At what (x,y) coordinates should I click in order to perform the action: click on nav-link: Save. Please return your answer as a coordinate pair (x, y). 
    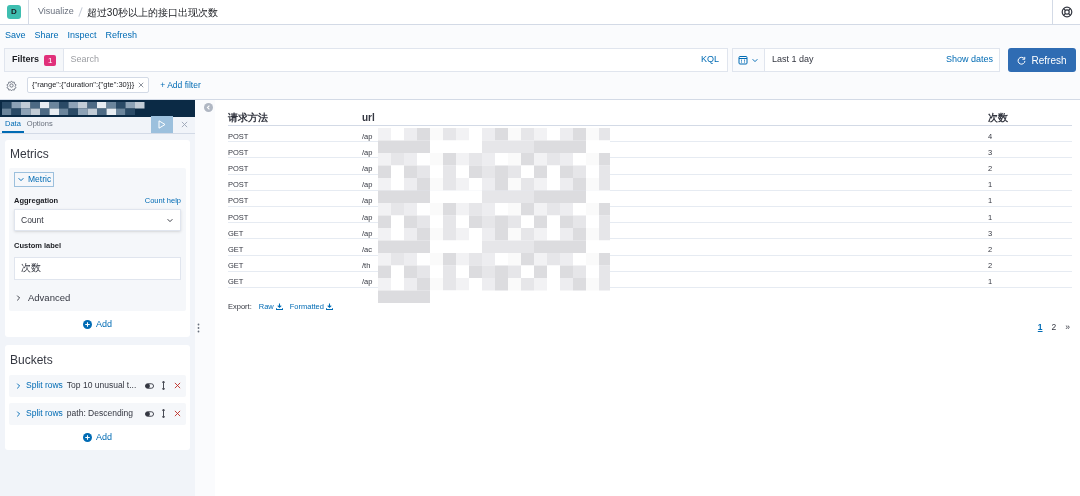
    Looking at the image, I should click on (15, 36).